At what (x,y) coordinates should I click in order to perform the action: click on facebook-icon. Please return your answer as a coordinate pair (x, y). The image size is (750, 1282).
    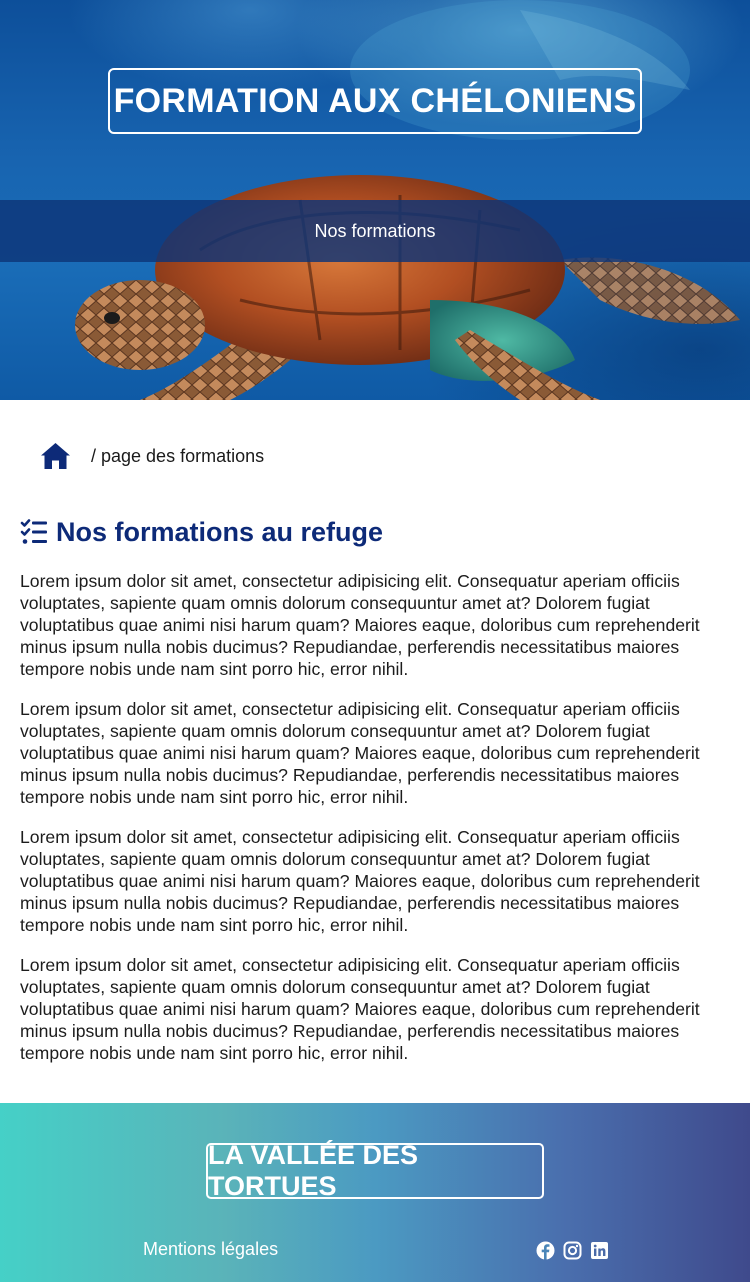
    Looking at the image, I should click on (545, 1250).